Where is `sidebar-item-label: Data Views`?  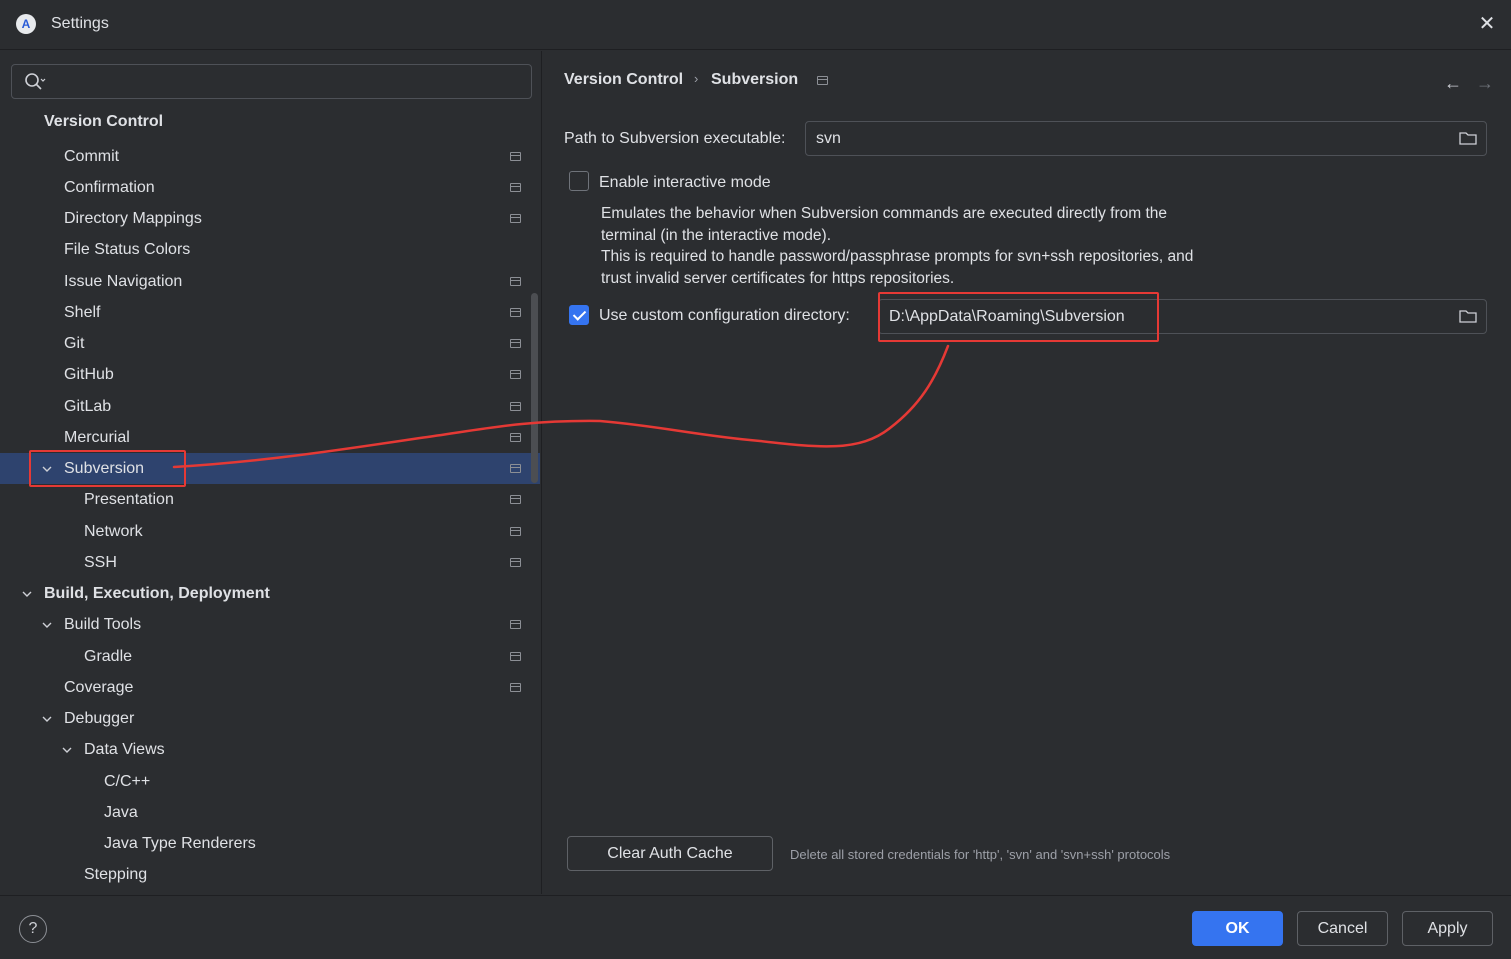 sidebar-item-label: Data Views is located at coordinates (124, 749).